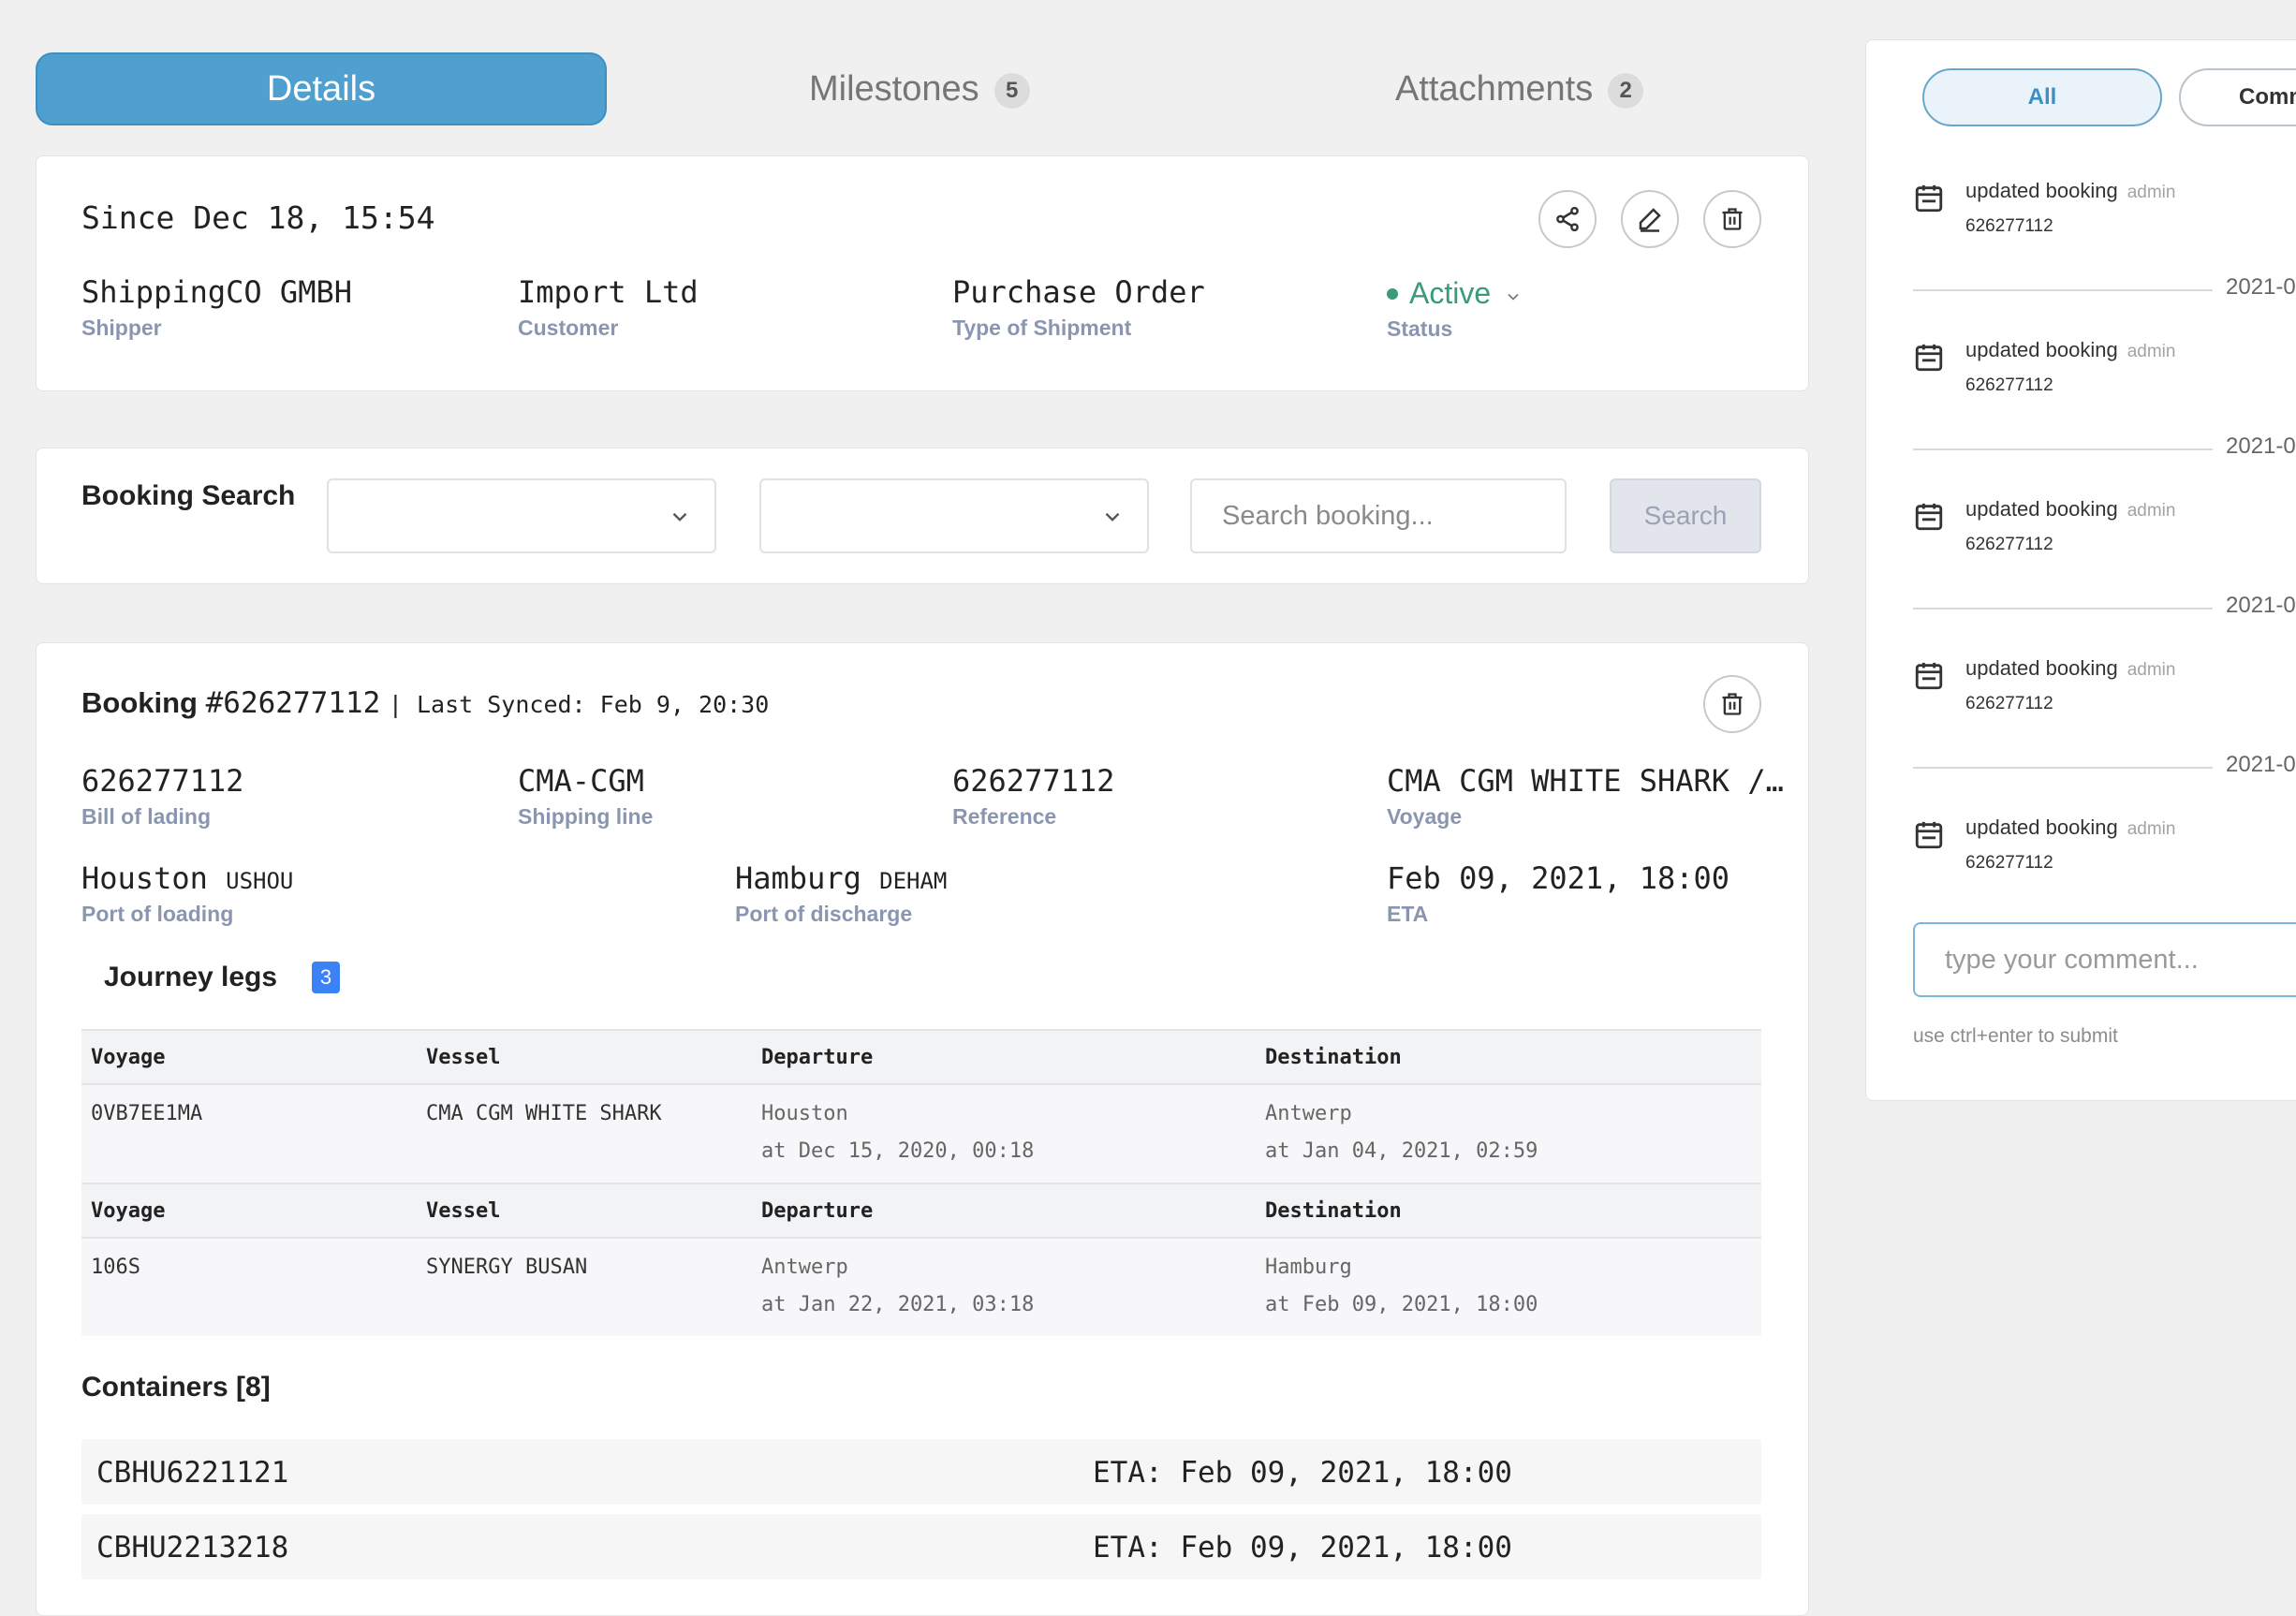  I want to click on container-eta: ETA: Feb 09, 2021, 18:00, so click(1302, 1548).